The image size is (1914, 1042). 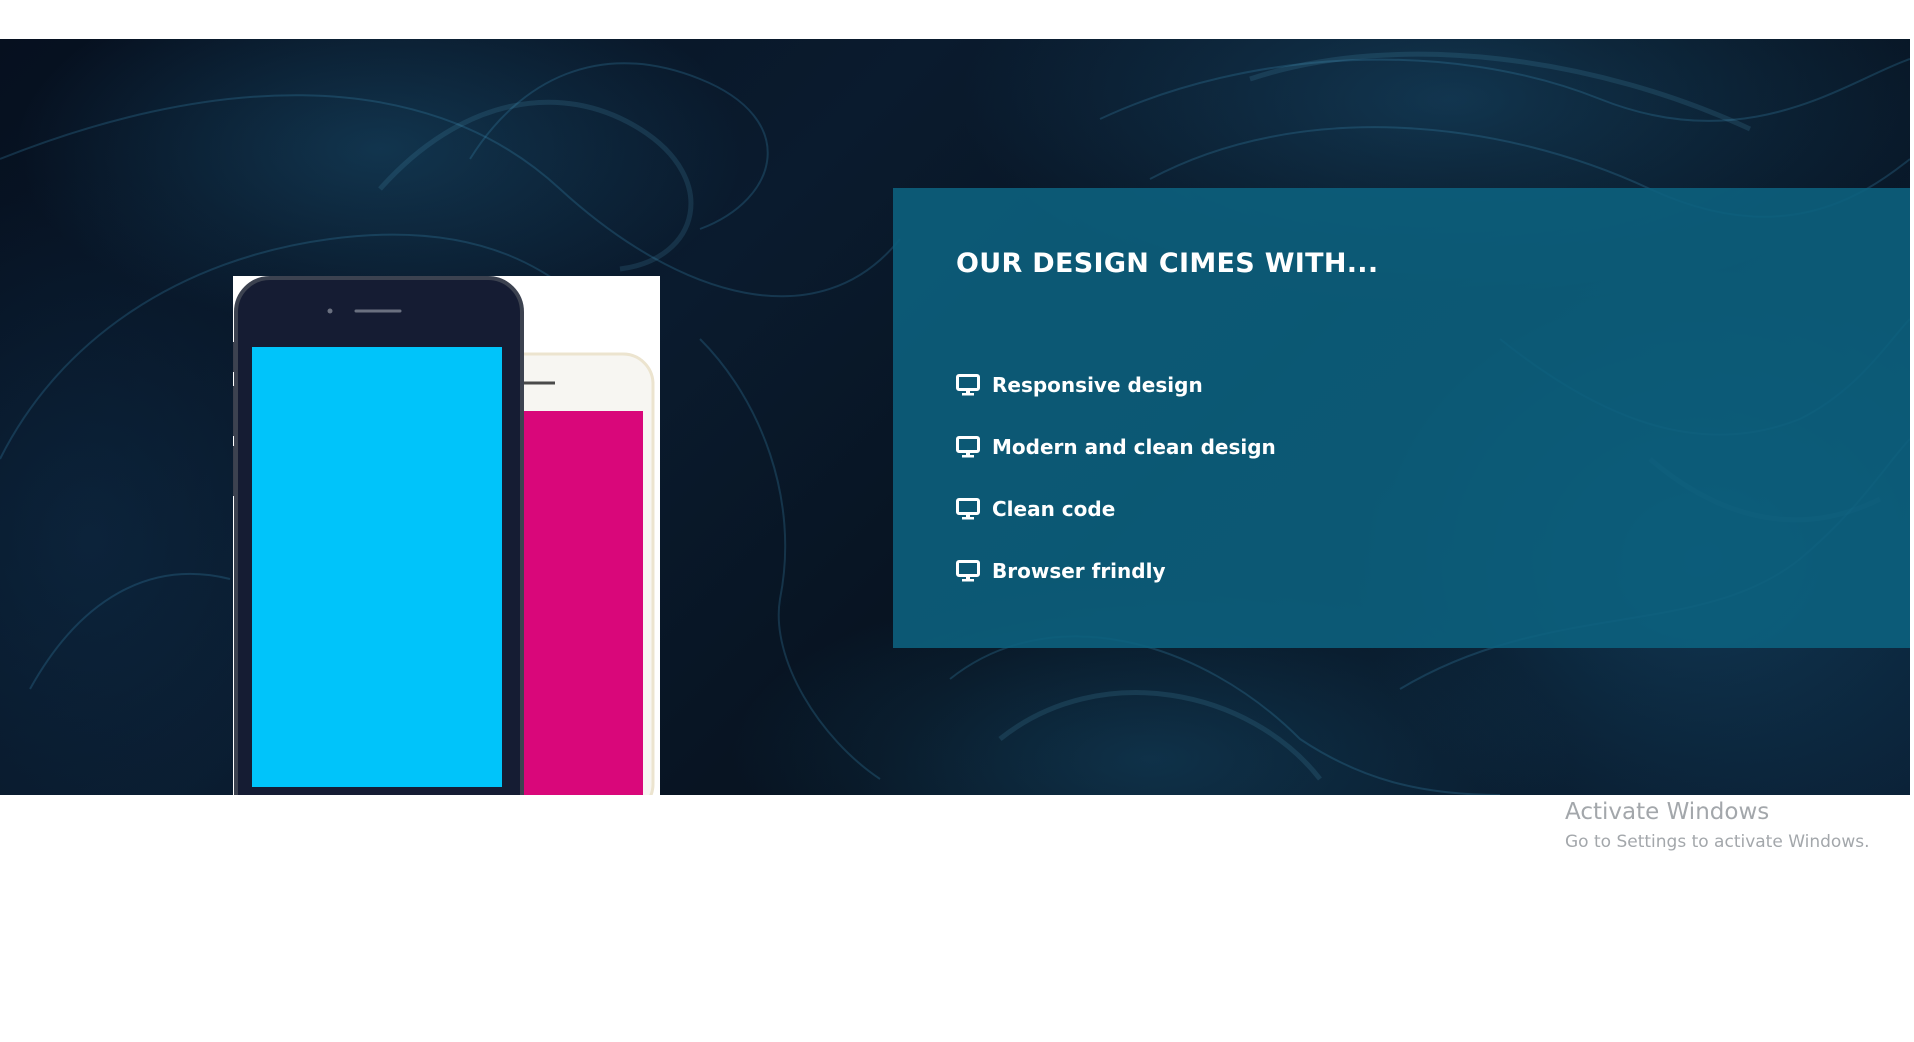 What do you see at coordinates (1717, 842) in the screenshot?
I see `activation-subtitle: Go to Settings to activate Windows.` at bounding box center [1717, 842].